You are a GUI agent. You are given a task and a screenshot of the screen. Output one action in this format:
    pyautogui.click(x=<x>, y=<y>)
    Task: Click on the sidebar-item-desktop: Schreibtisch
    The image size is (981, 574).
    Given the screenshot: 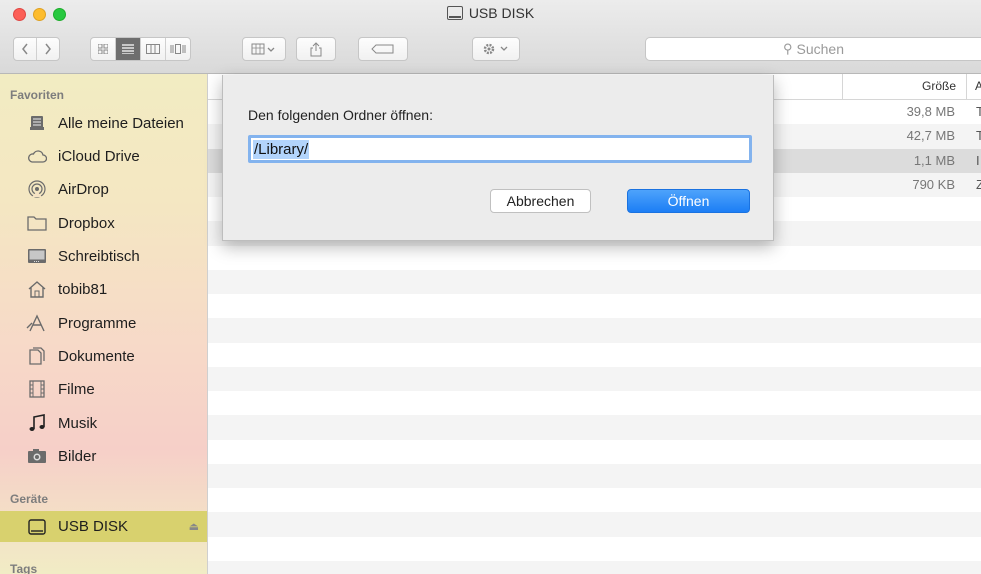 What is the action you would take?
    pyautogui.click(x=103, y=256)
    